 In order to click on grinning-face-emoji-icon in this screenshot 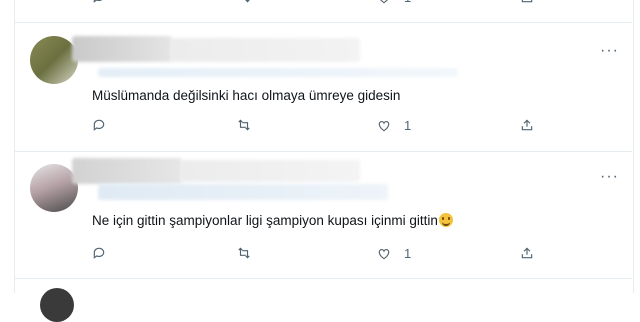, I will do `click(445, 220)`.